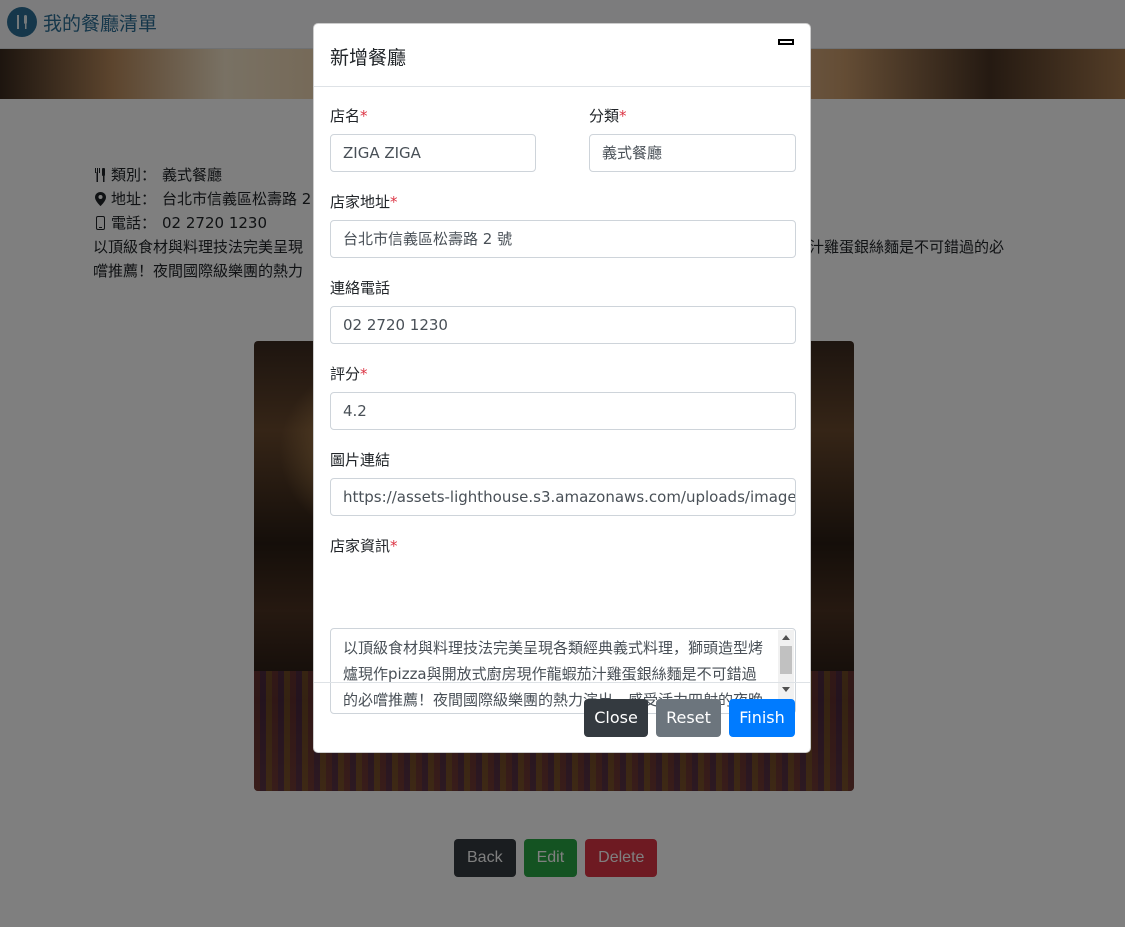 The width and height of the screenshot is (1125, 927). I want to click on modal-footer: Close Reset Finish, so click(562, 717).